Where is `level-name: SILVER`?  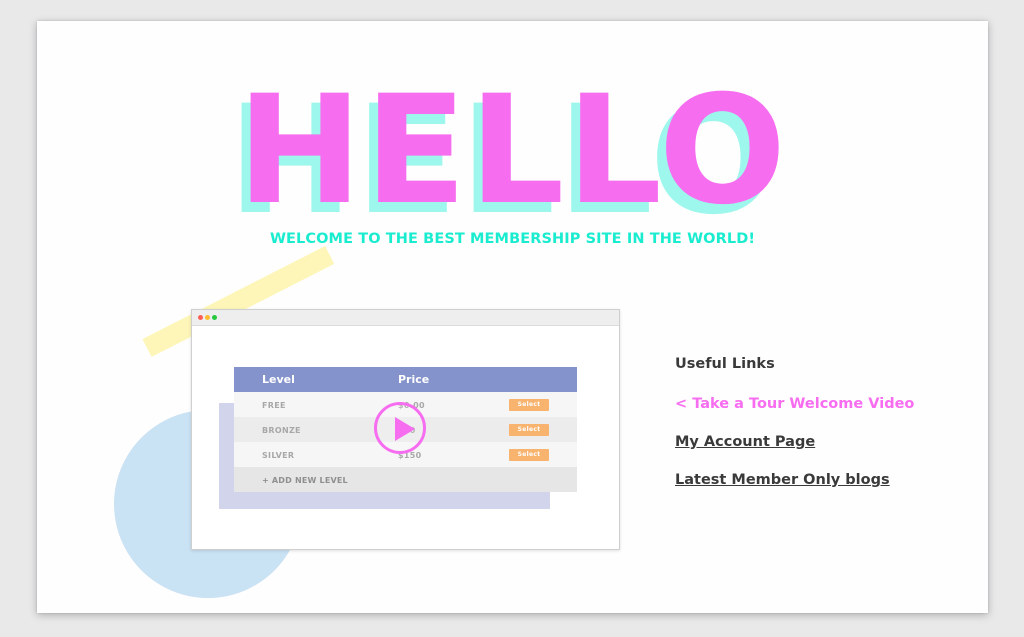 level-name: SILVER is located at coordinates (278, 455).